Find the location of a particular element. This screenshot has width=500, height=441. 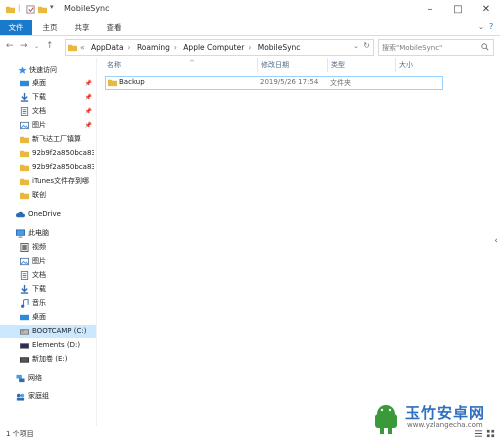

sidebar-item-downloads: 下载 📌 is located at coordinates (48, 97).